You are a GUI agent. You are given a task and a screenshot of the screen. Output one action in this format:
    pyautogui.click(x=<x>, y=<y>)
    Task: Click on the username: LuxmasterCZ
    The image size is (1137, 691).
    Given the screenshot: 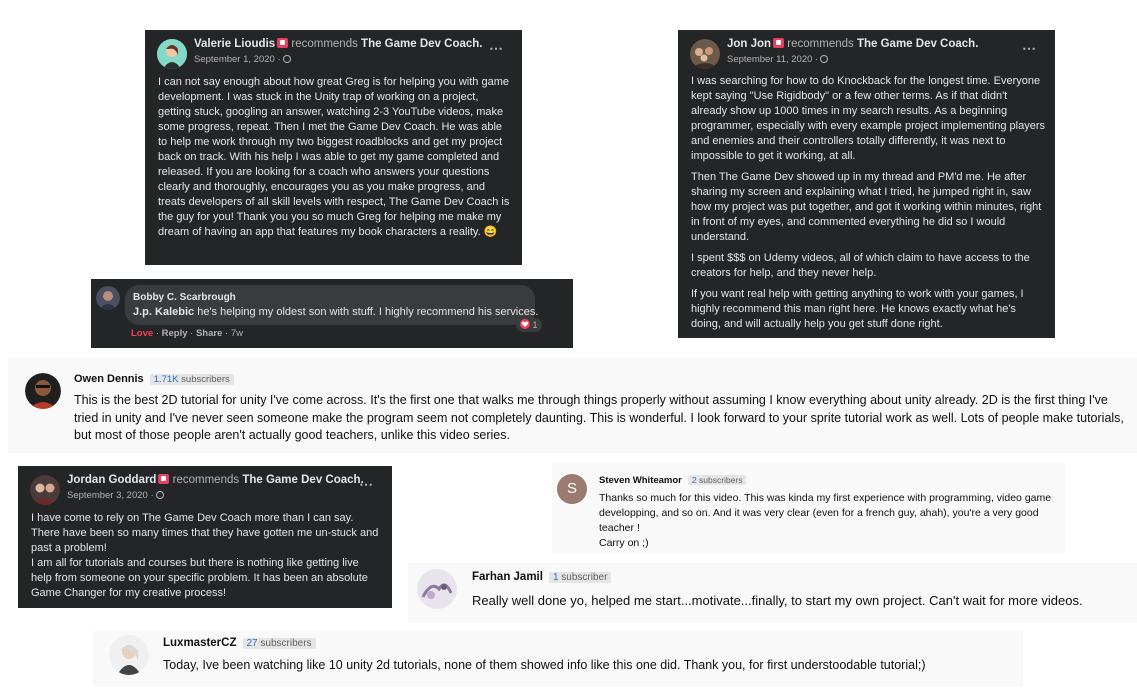 What is the action you would take?
    pyautogui.click(x=200, y=643)
    